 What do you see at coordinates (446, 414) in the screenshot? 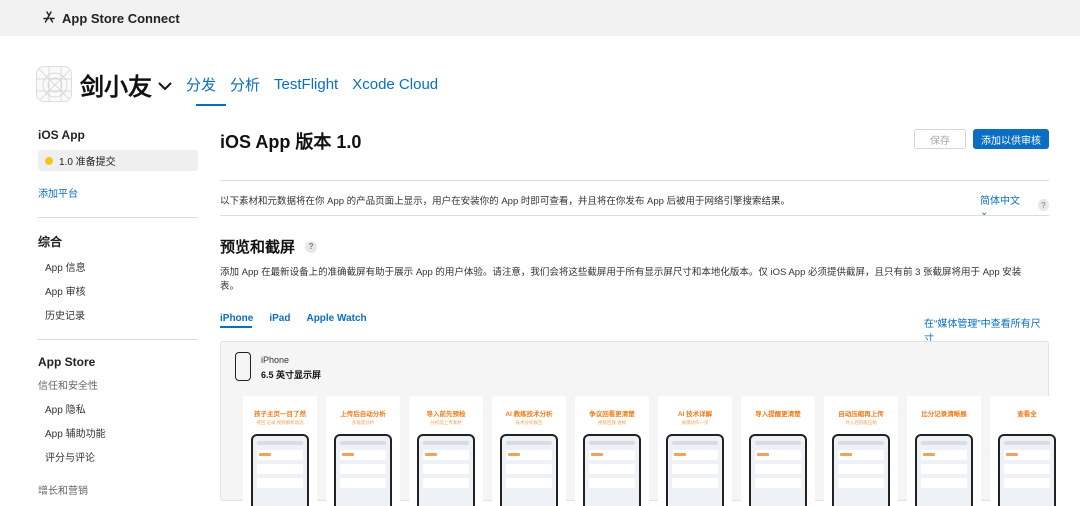
I see `screenshot-caption: 导入前先预检` at bounding box center [446, 414].